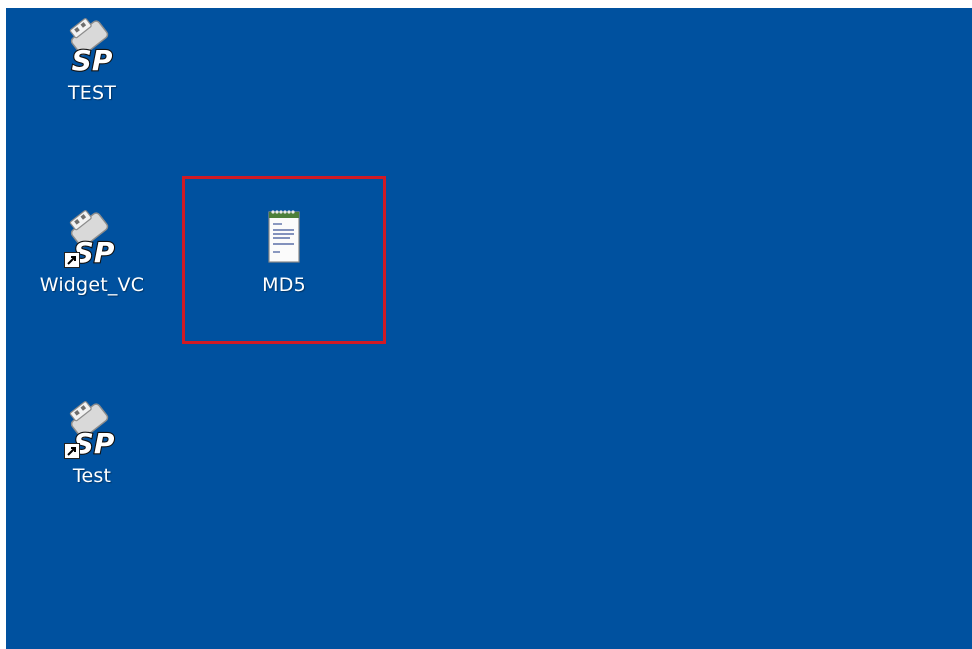  I want to click on desktop-icon-test-upper: SP TEST, so click(92, 59).